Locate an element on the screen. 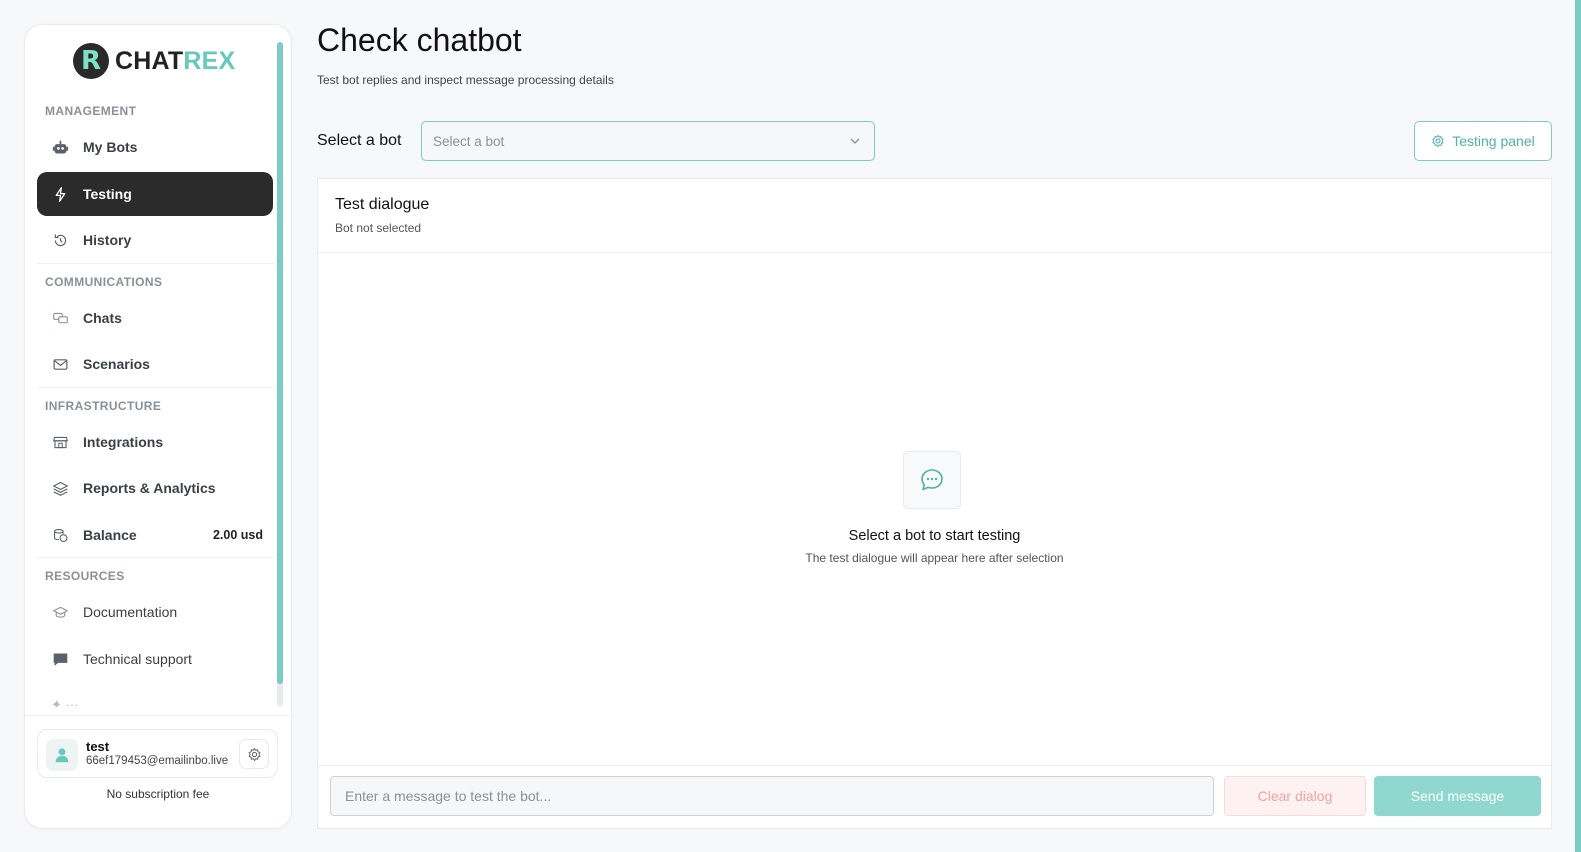 Image resolution: width=1581 pixels, height=852 pixels. cut-off-nav-item: ✦ ··· is located at coordinates (65, 702).